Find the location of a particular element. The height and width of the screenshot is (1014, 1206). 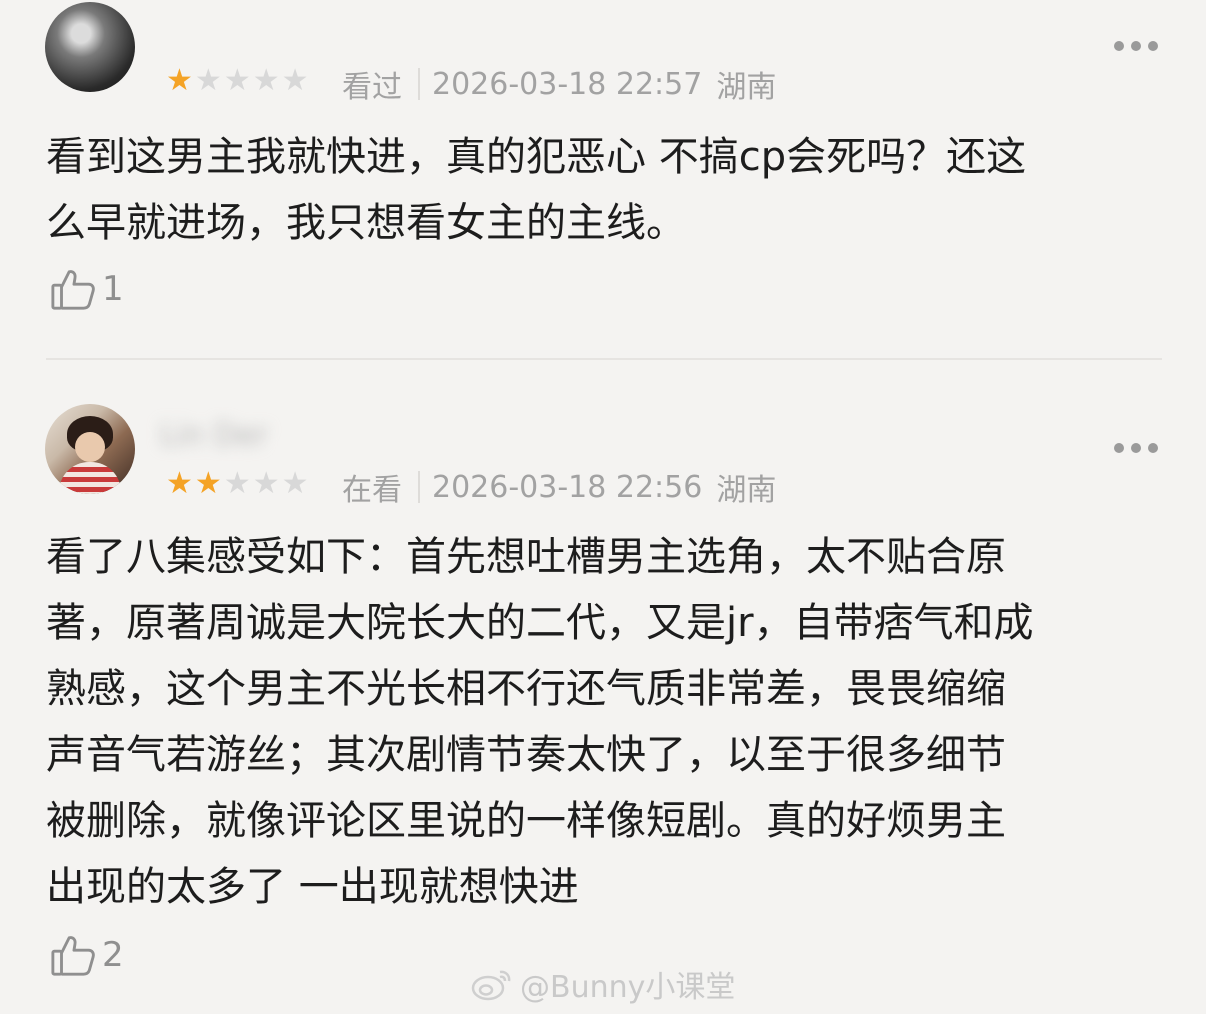

like-count: 2 is located at coordinates (113, 955).